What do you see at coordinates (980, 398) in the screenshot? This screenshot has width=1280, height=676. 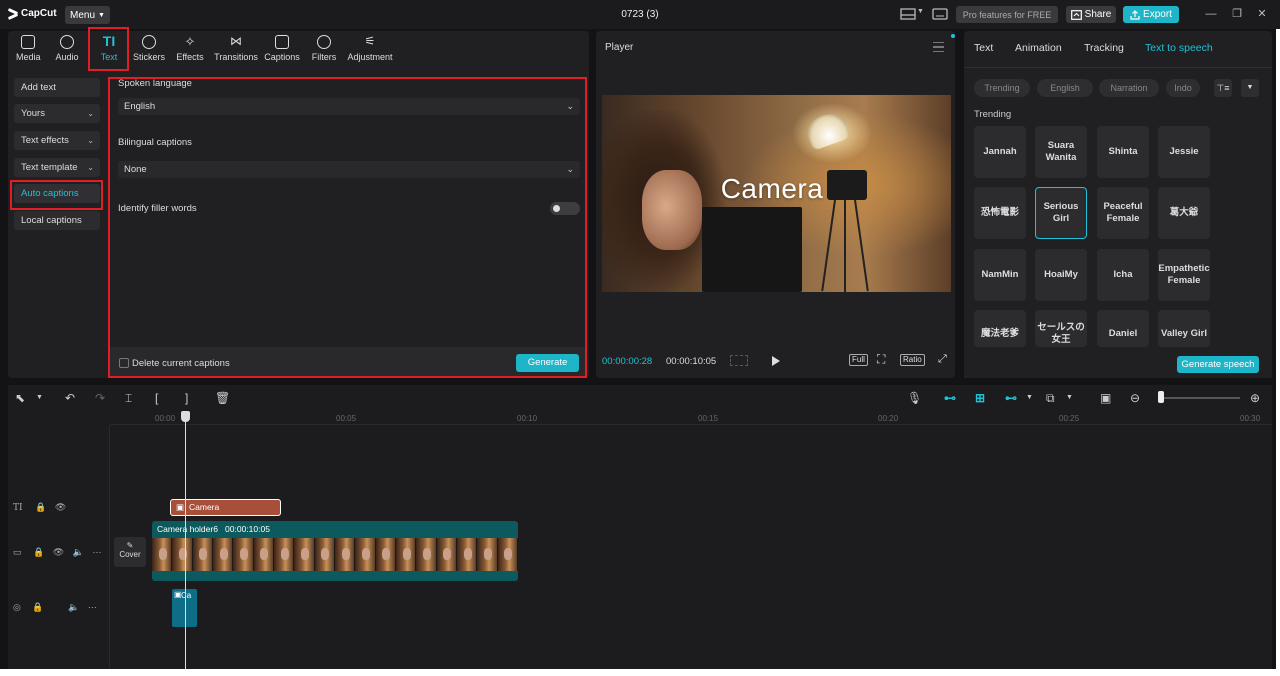 I see `auto-snap-icon: ⊞` at bounding box center [980, 398].